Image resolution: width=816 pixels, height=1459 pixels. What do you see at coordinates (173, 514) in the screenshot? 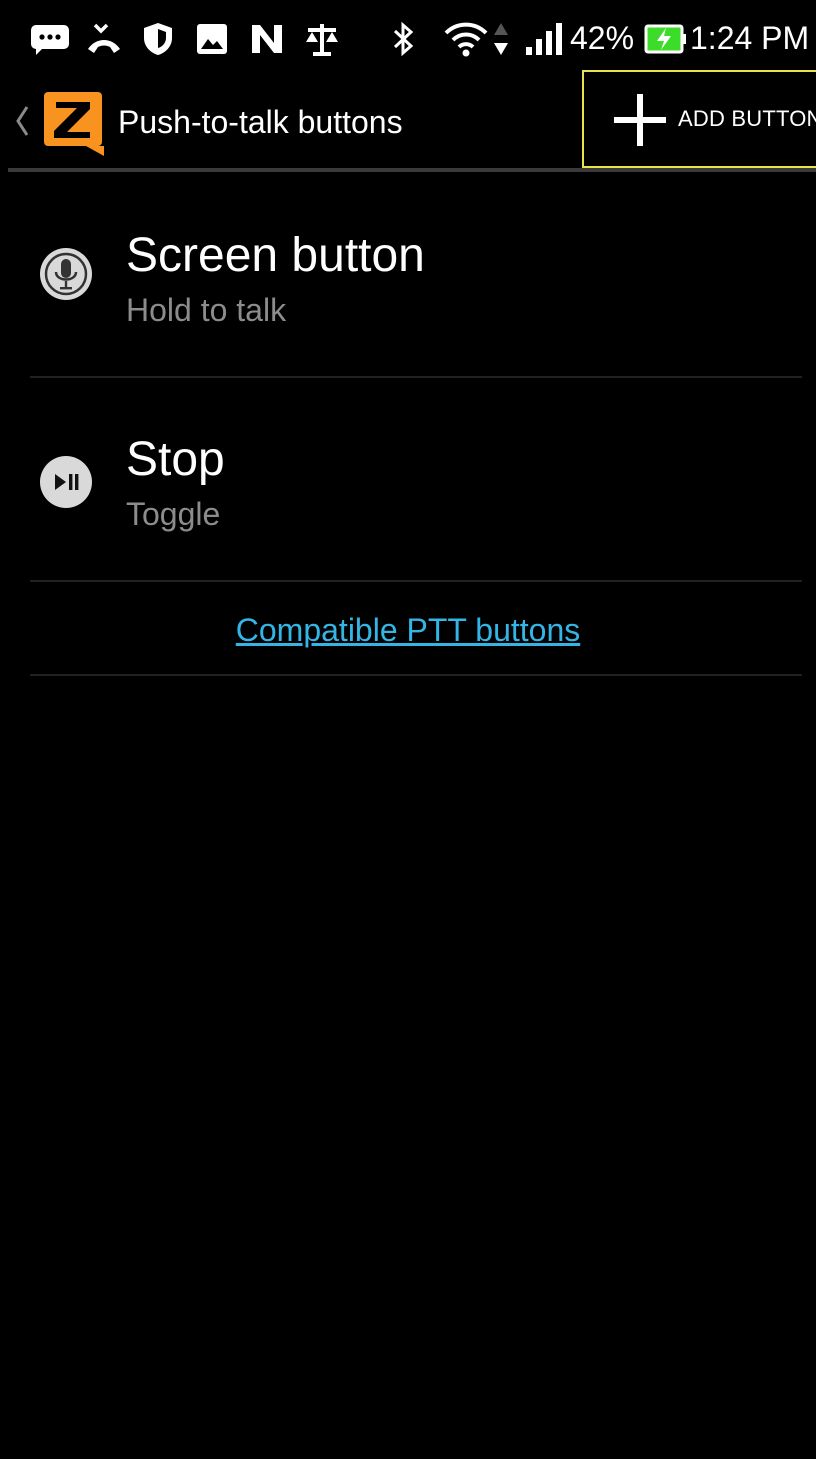
I see `list-item-subtitle: Toggle` at bounding box center [173, 514].